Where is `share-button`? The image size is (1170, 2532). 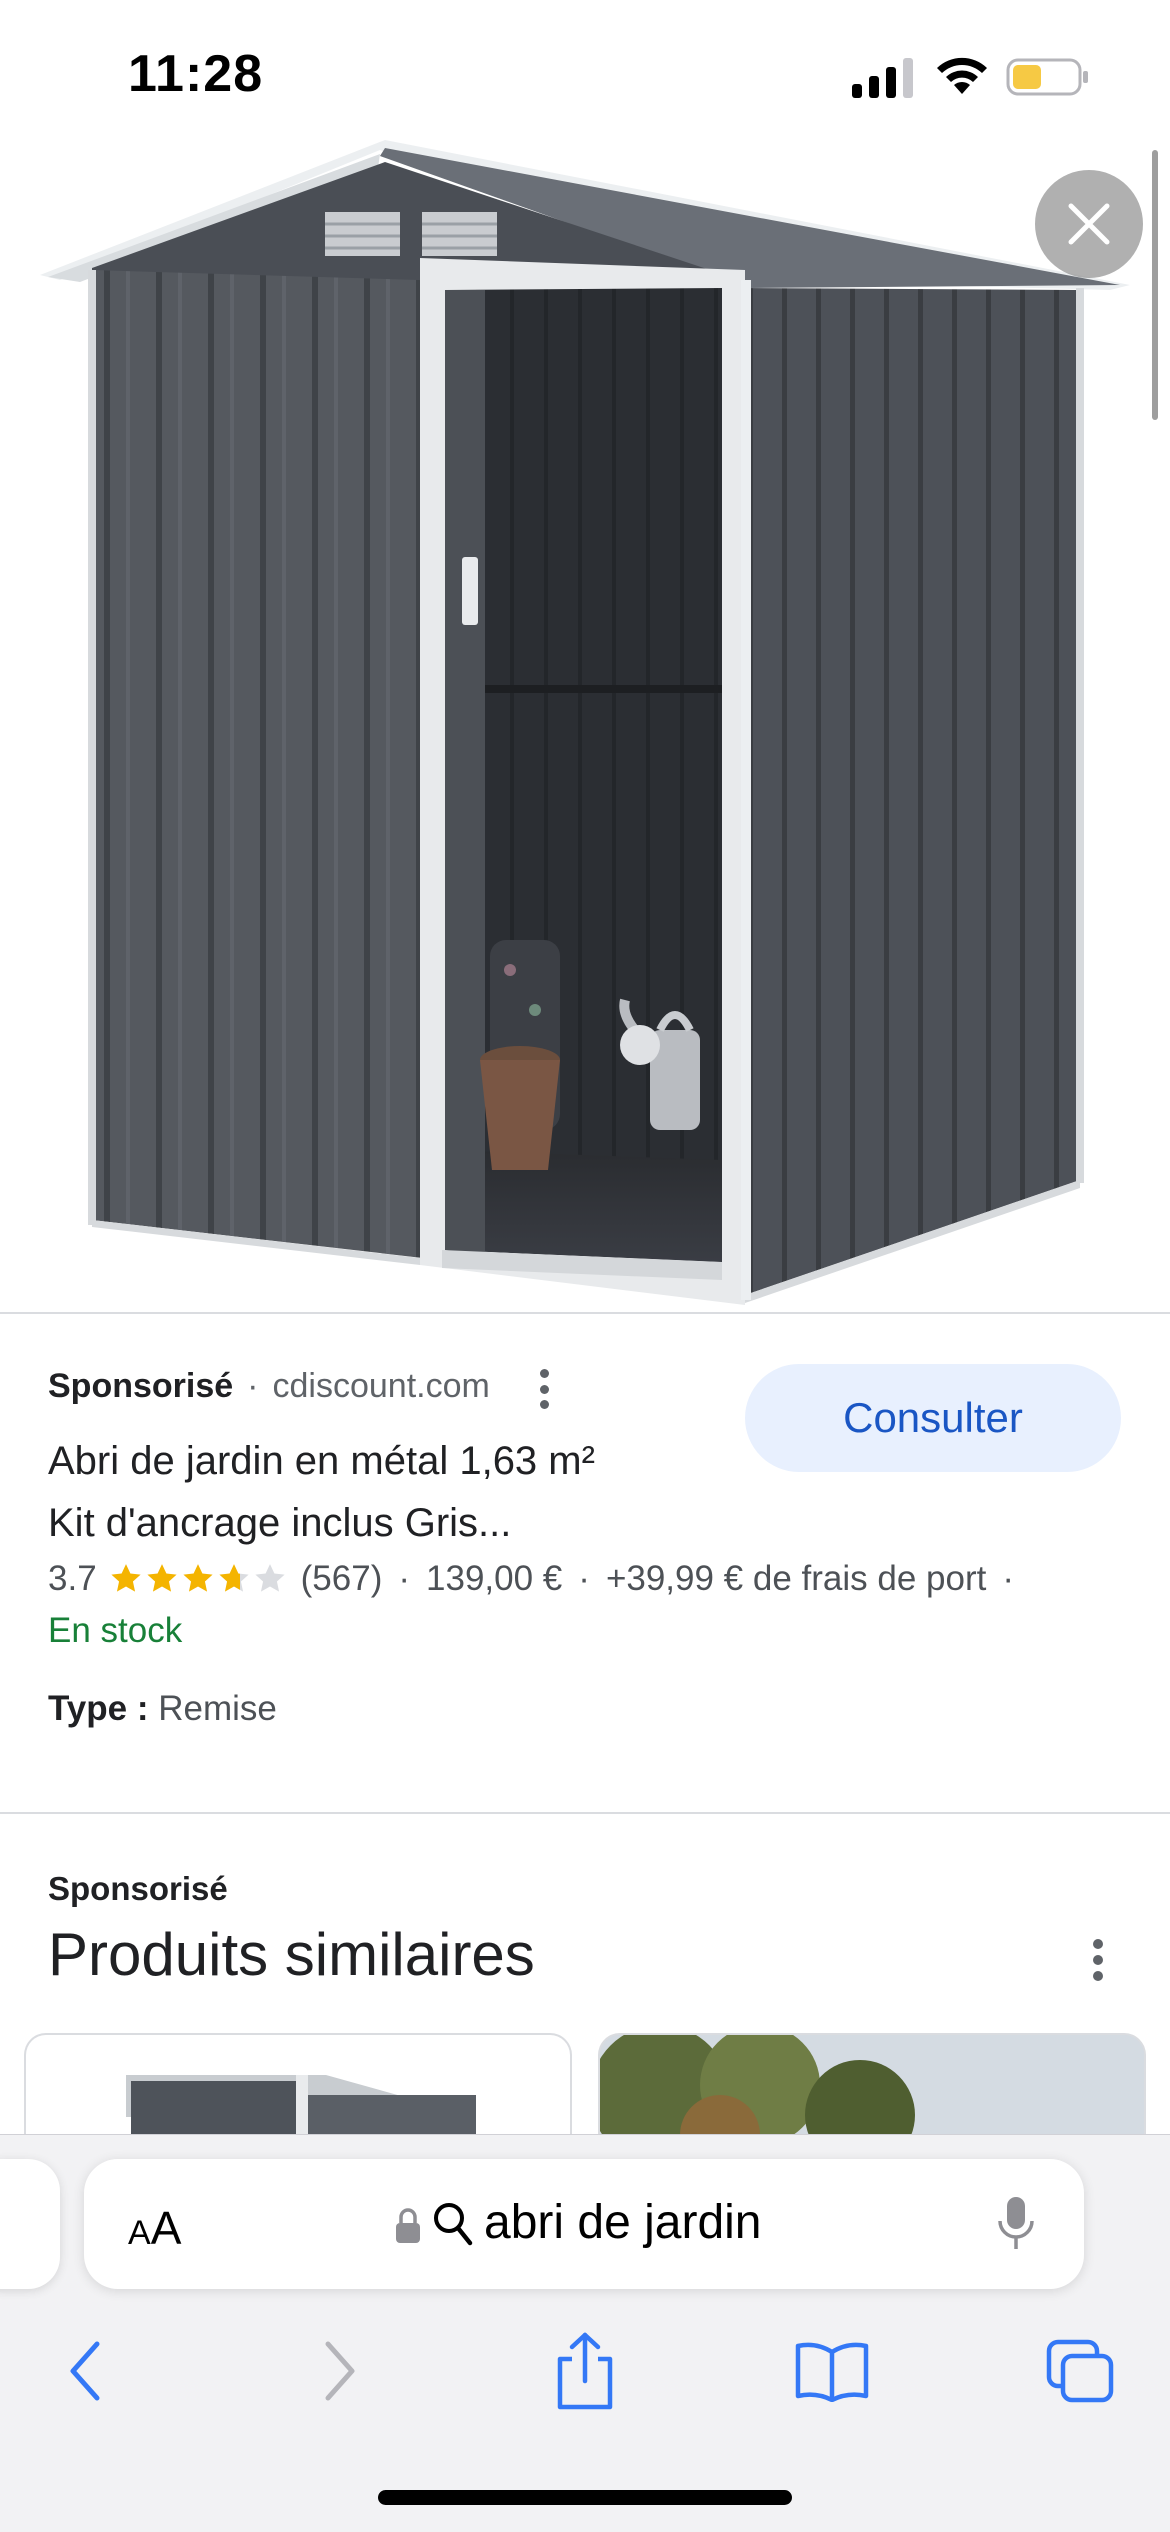
share-button is located at coordinates (585, 2371).